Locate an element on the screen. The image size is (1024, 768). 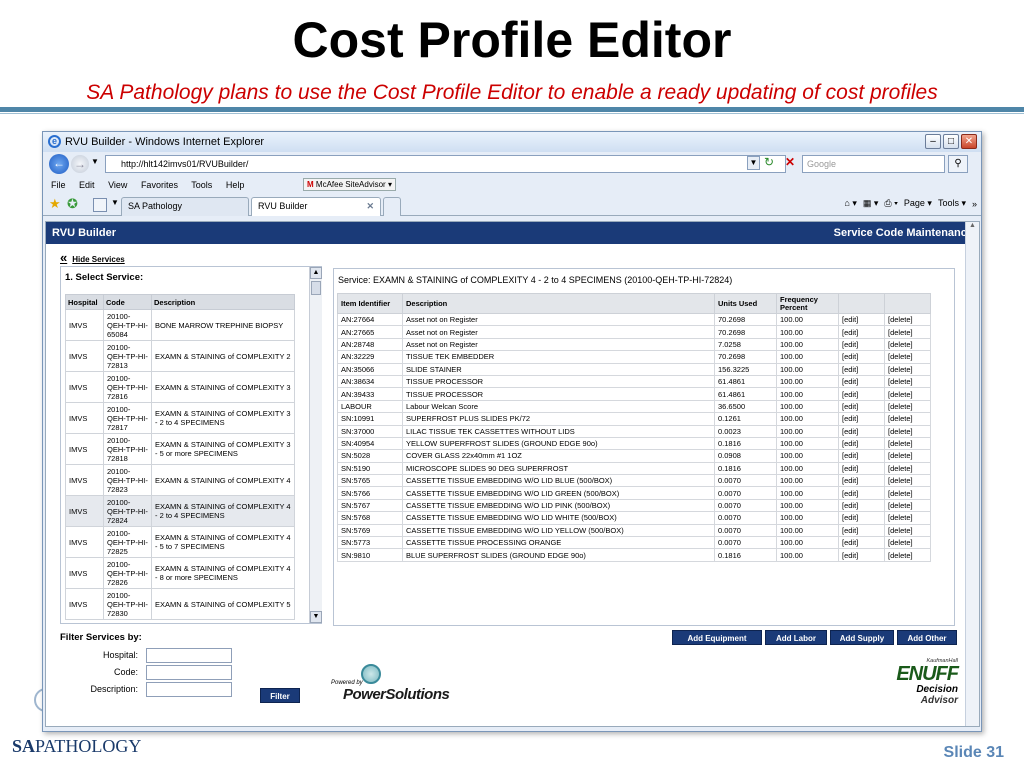
search-icon: ⚲ is located at coordinates (958, 164).